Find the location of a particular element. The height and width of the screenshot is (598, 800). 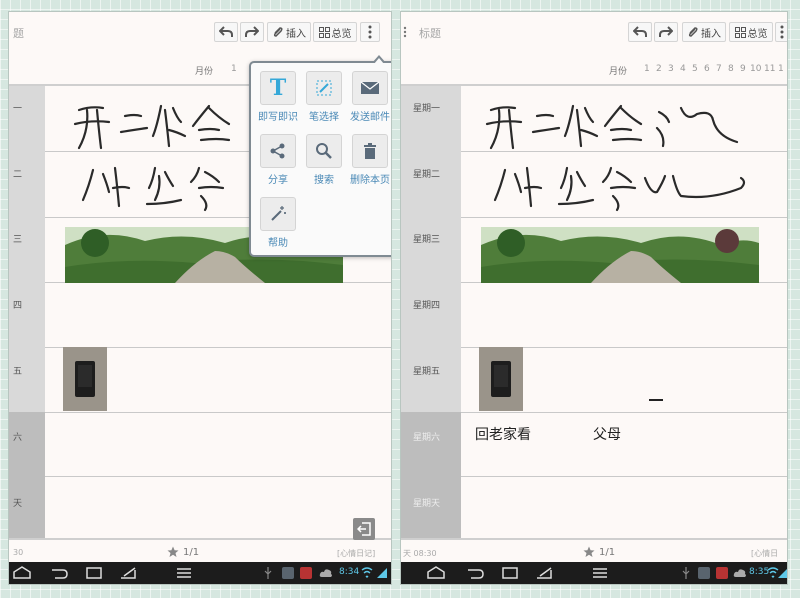

search-icon is located at coordinates (324, 151).